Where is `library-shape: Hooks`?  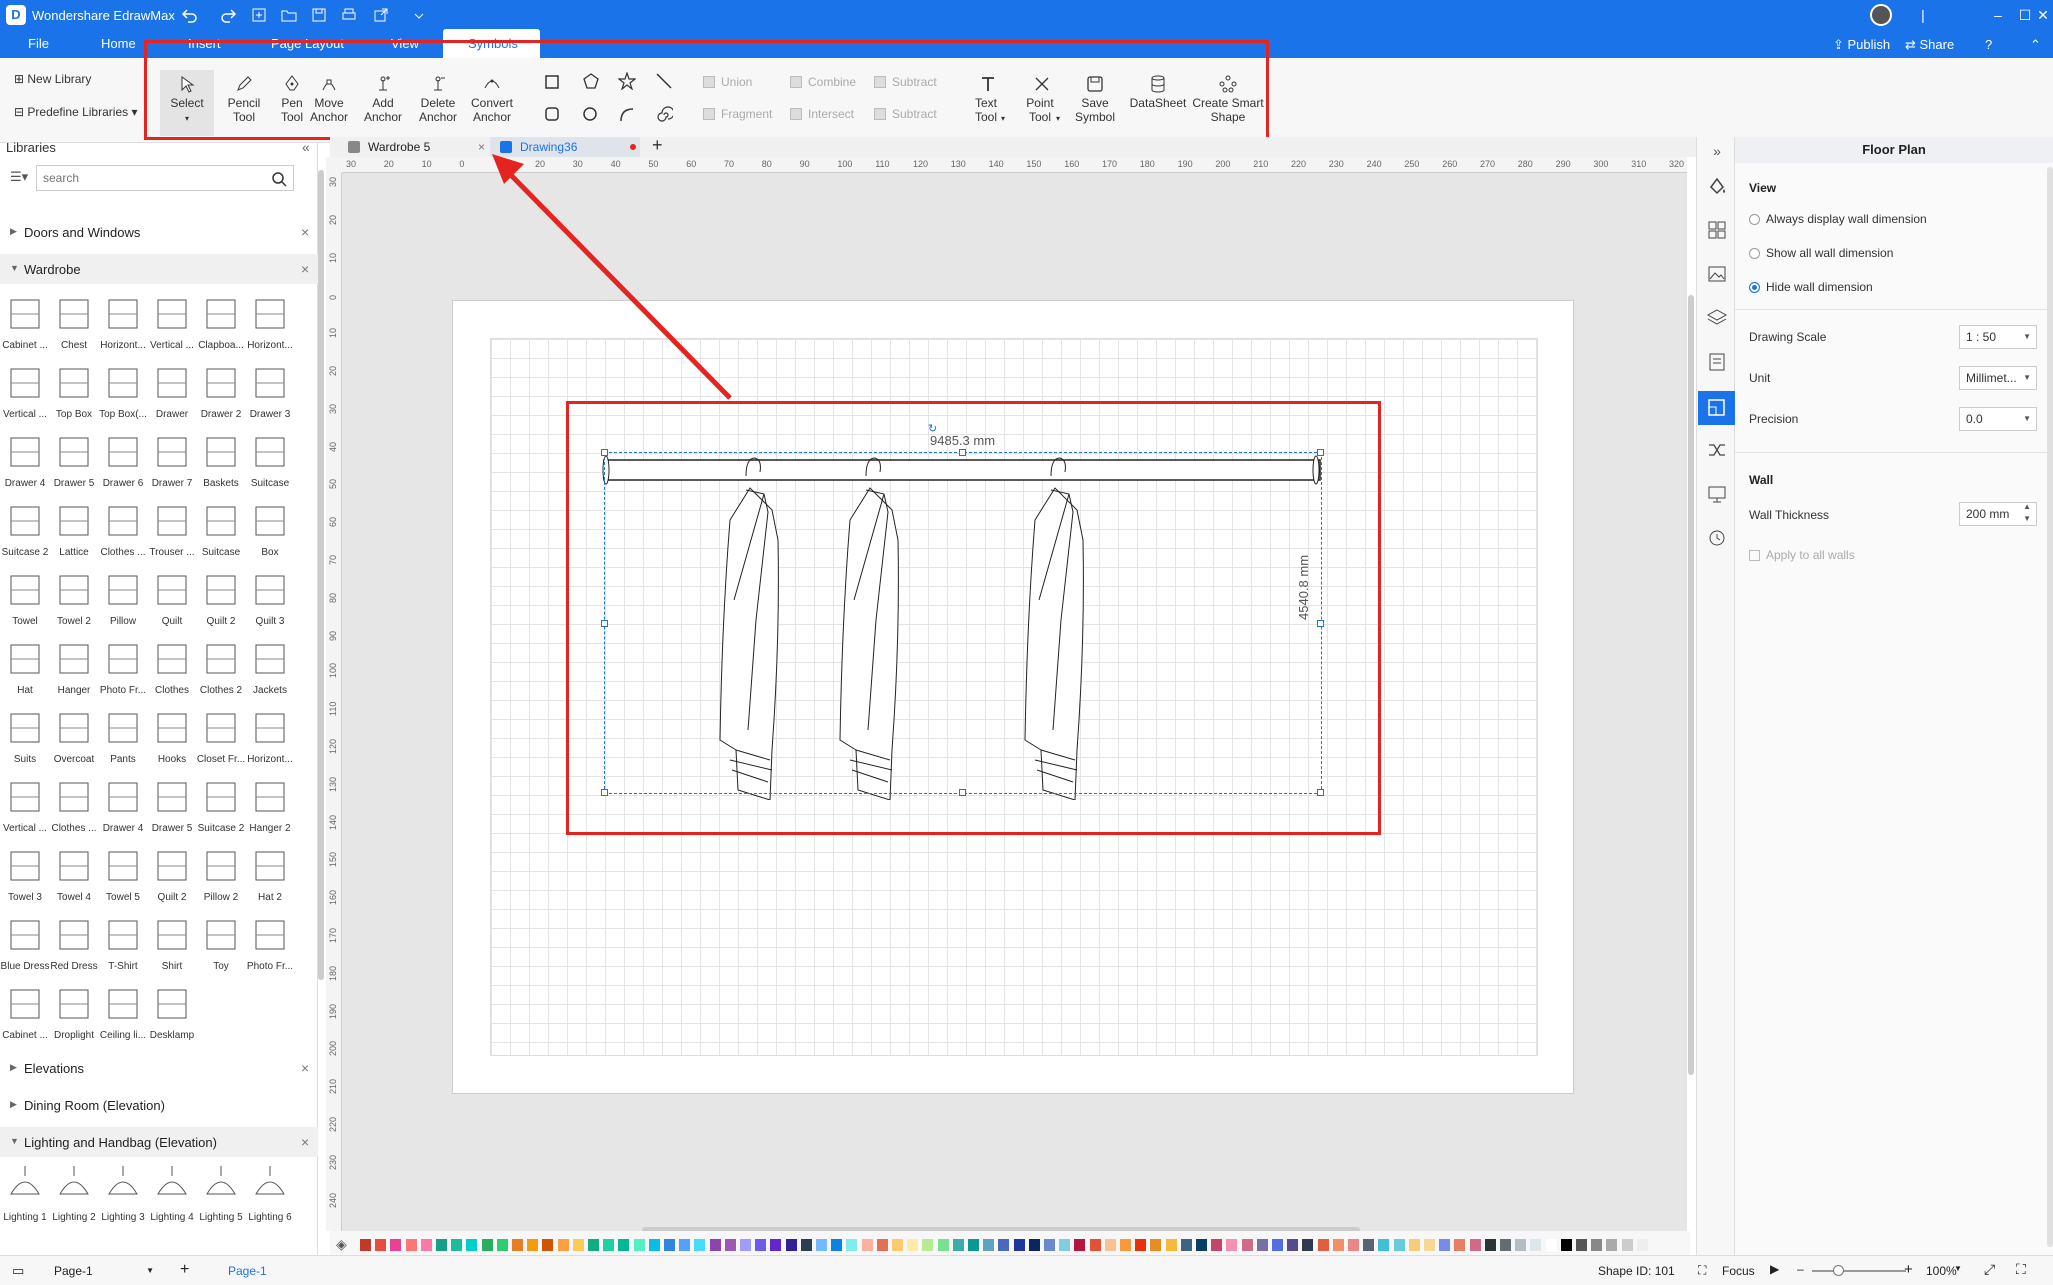
library-shape: Hooks is located at coordinates (172, 740).